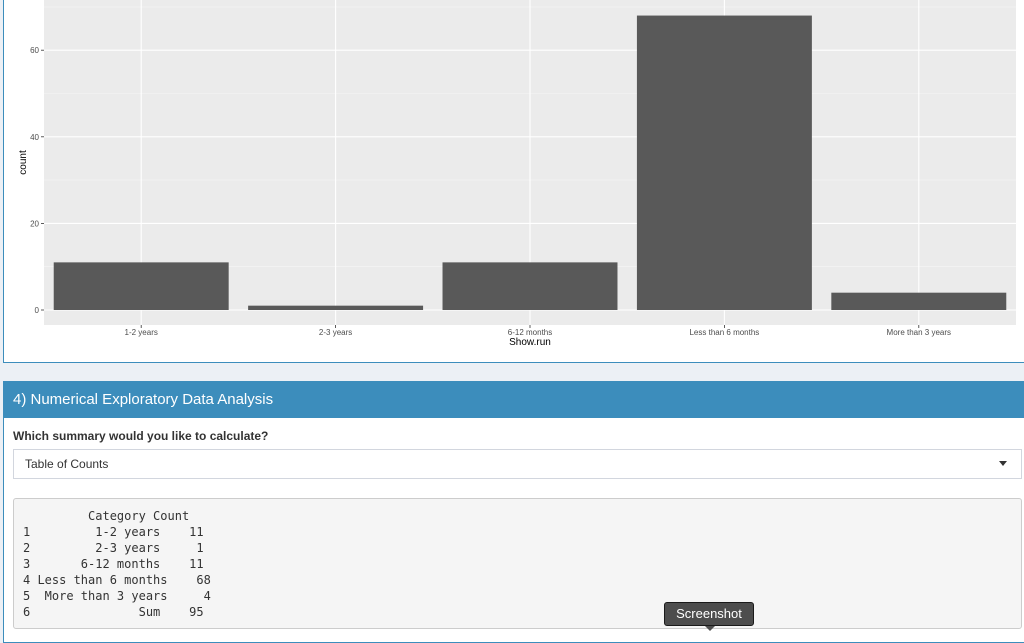 This screenshot has width=1024, height=643. What do you see at coordinates (530, 332) in the screenshot?
I see `x-tick-label: 6-12 months` at bounding box center [530, 332].